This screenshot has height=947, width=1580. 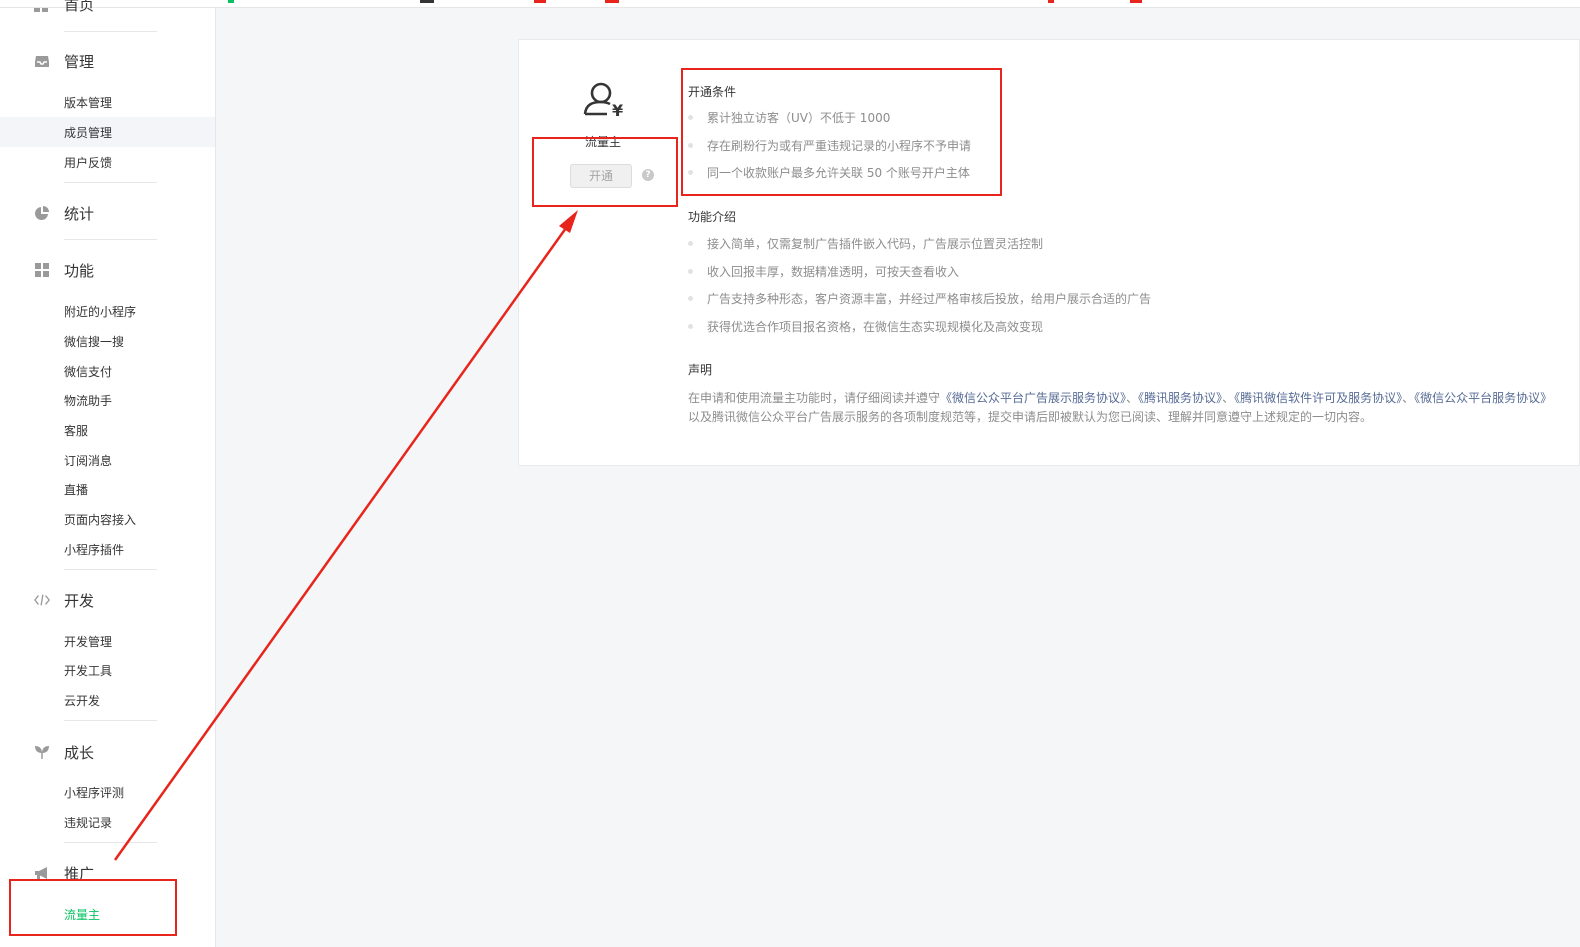 What do you see at coordinates (42, 61) in the screenshot?
I see `inbox-icon` at bounding box center [42, 61].